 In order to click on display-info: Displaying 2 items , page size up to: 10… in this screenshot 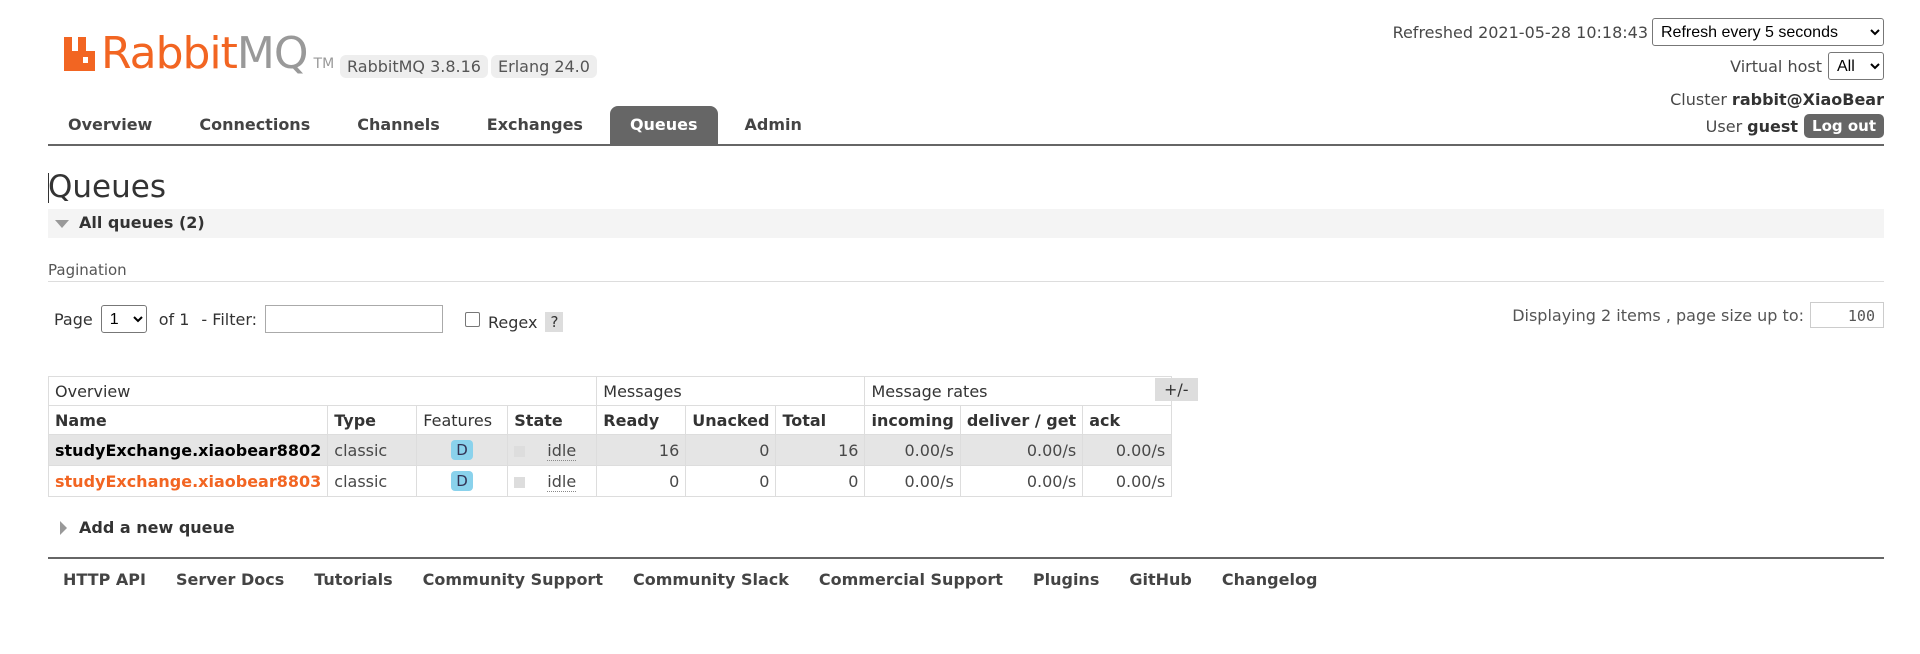, I will do `click(1698, 315)`.